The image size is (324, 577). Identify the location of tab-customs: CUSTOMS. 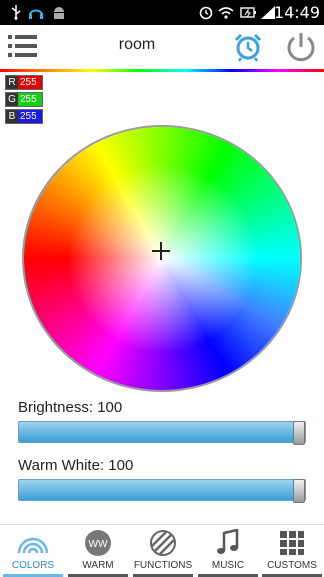
(292, 551).